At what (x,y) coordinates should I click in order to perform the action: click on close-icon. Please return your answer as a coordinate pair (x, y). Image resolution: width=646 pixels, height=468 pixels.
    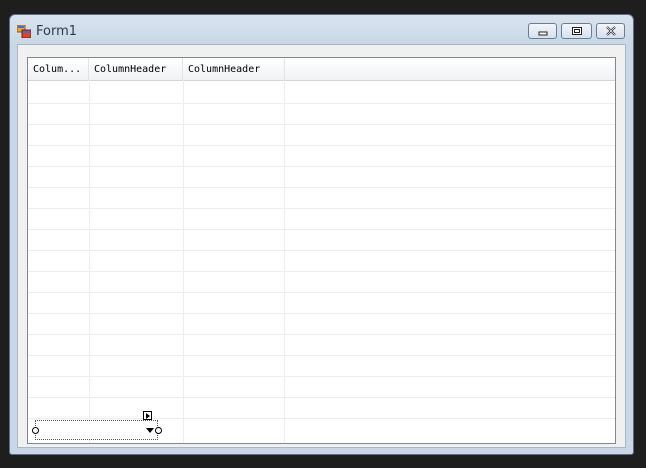
    Looking at the image, I should click on (610, 31).